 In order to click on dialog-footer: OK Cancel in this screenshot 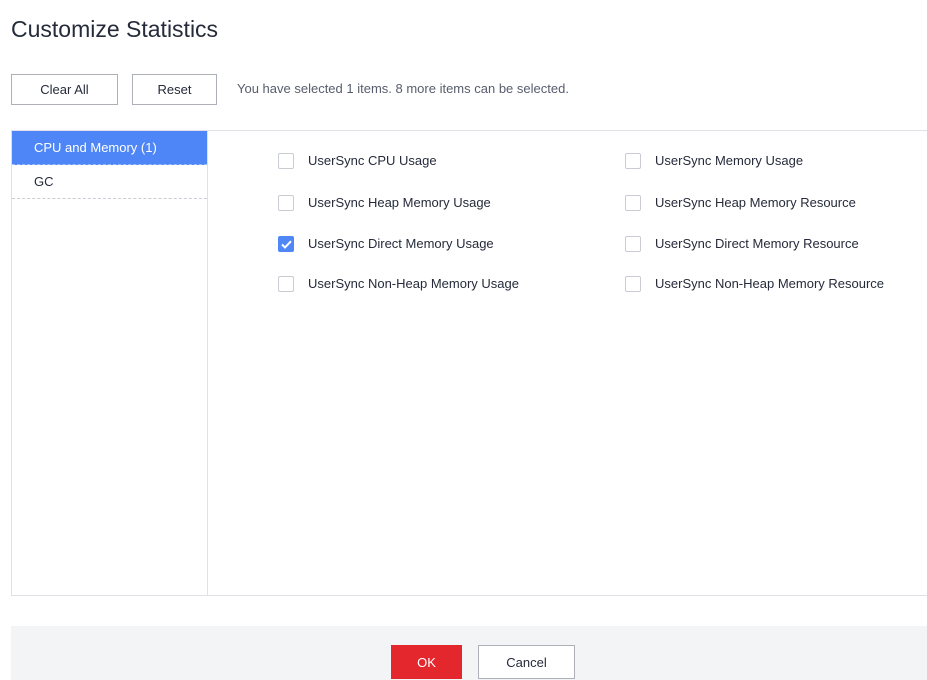, I will do `click(469, 653)`.